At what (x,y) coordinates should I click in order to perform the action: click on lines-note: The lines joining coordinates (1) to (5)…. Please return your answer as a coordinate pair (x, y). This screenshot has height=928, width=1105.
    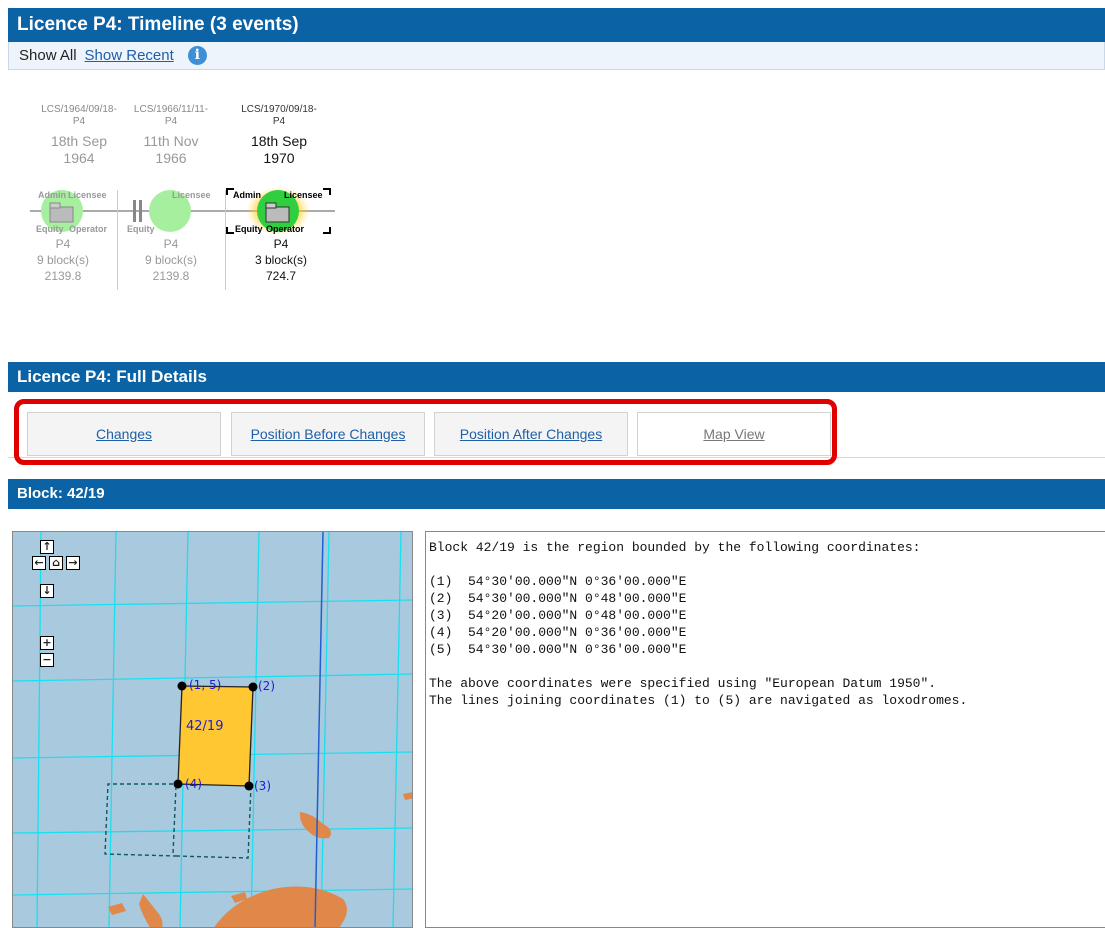
    Looking at the image, I should click on (698, 700).